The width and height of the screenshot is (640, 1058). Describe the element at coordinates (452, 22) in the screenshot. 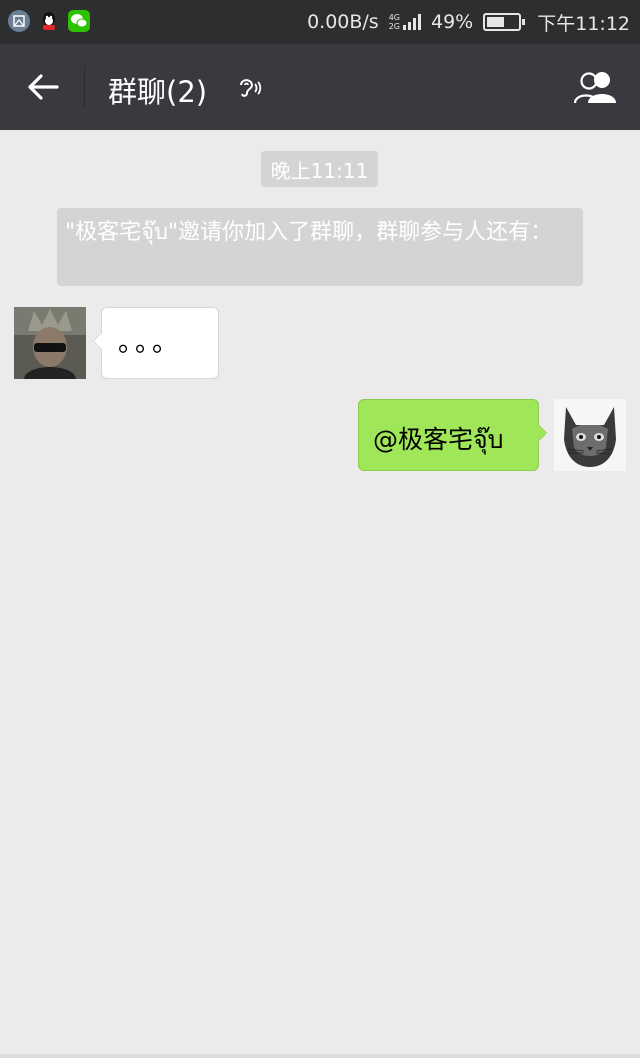

I see `battery-percent: 49%` at that location.